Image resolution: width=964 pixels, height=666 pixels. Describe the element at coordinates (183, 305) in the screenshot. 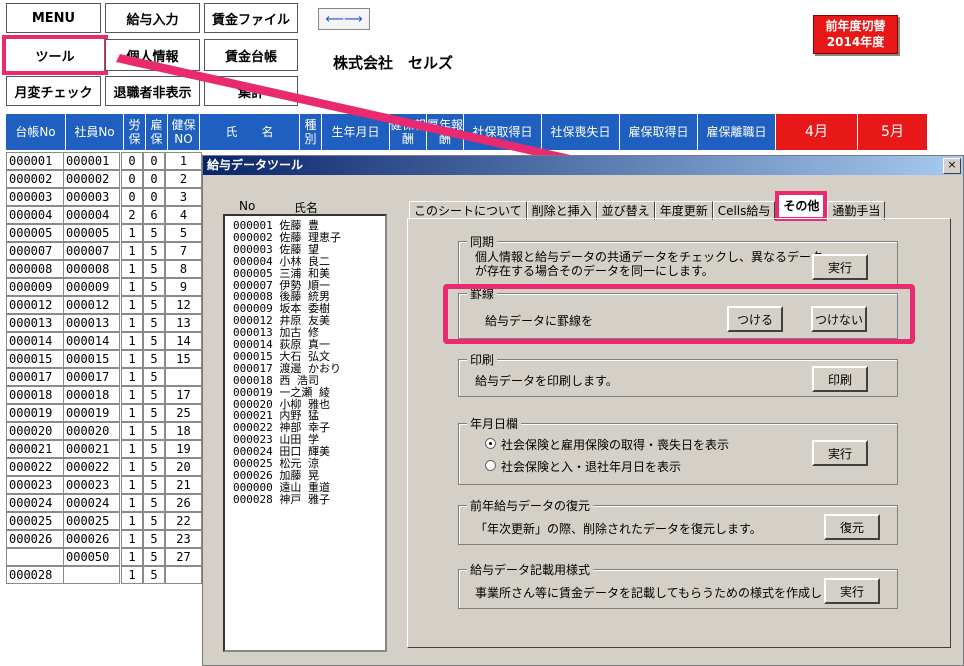

I see `table-cell: 12` at that location.